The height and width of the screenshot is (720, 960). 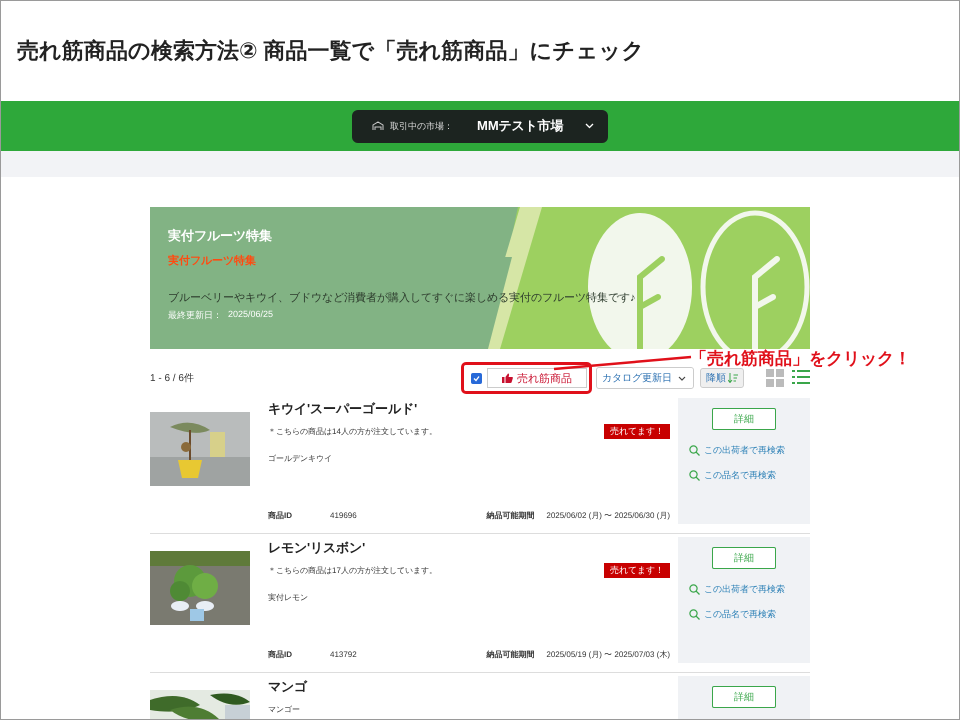 What do you see at coordinates (469, 548) in the screenshot?
I see `product-name: レモン'リスボン'` at bounding box center [469, 548].